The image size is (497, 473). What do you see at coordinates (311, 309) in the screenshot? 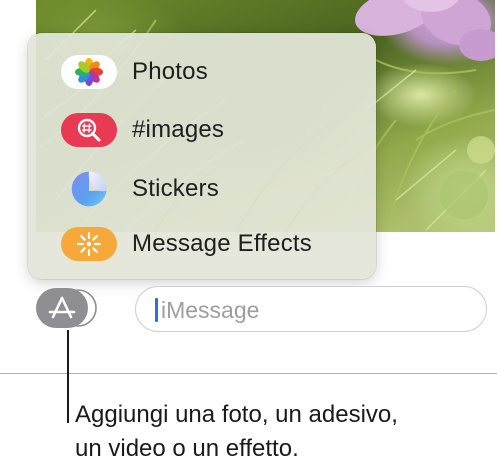
I see `imessage-input: iMessage` at bounding box center [311, 309].